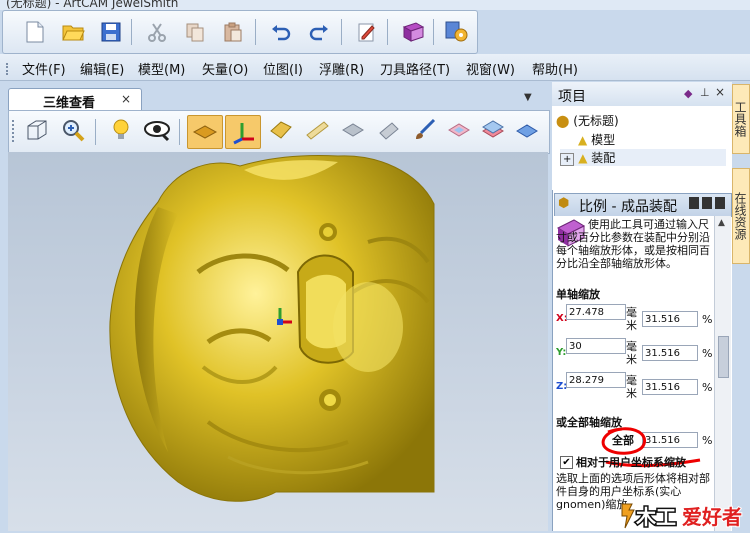  I want to click on open-folder-icon, so click(73, 32).